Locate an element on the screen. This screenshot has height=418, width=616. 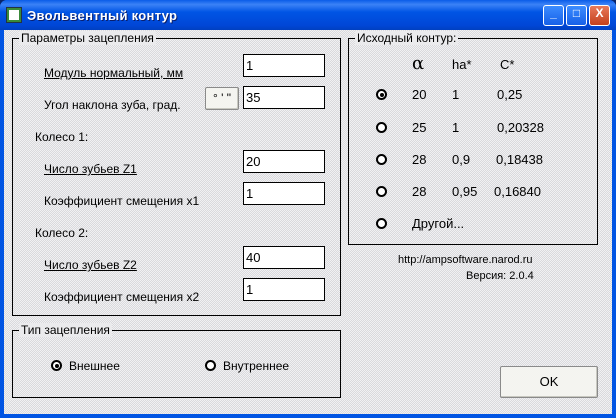
c-value: 0,25 is located at coordinates (510, 94).